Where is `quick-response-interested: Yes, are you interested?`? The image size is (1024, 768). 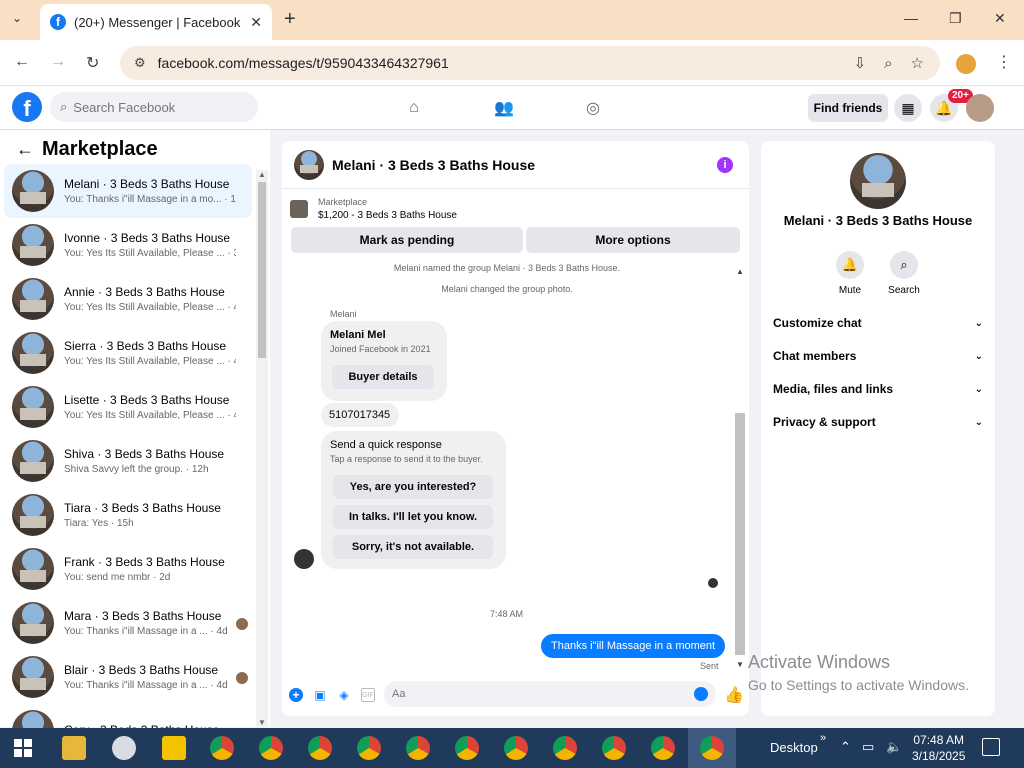
quick-response-interested: Yes, are you interested? is located at coordinates (413, 487).